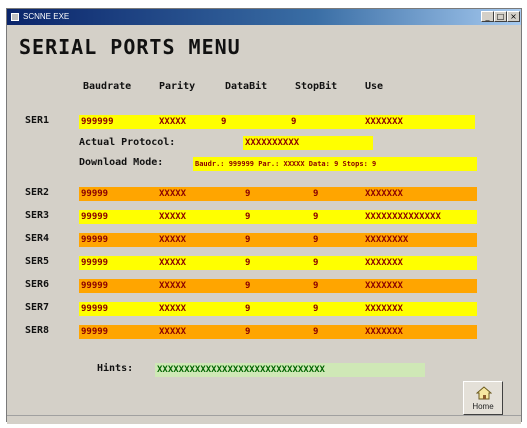  What do you see at coordinates (254, 122) in the screenshot?
I see `ser1-databit-field: 9` at bounding box center [254, 122].